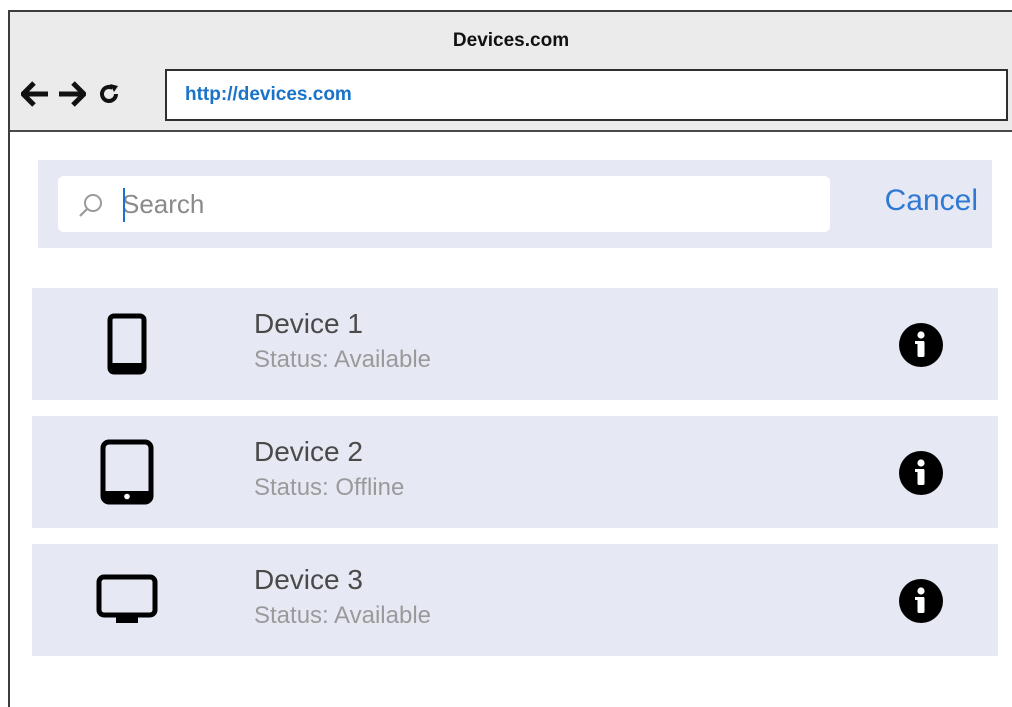 The image size is (1012, 707). I want to click on window-title: Devices.com, so click(511, 40).